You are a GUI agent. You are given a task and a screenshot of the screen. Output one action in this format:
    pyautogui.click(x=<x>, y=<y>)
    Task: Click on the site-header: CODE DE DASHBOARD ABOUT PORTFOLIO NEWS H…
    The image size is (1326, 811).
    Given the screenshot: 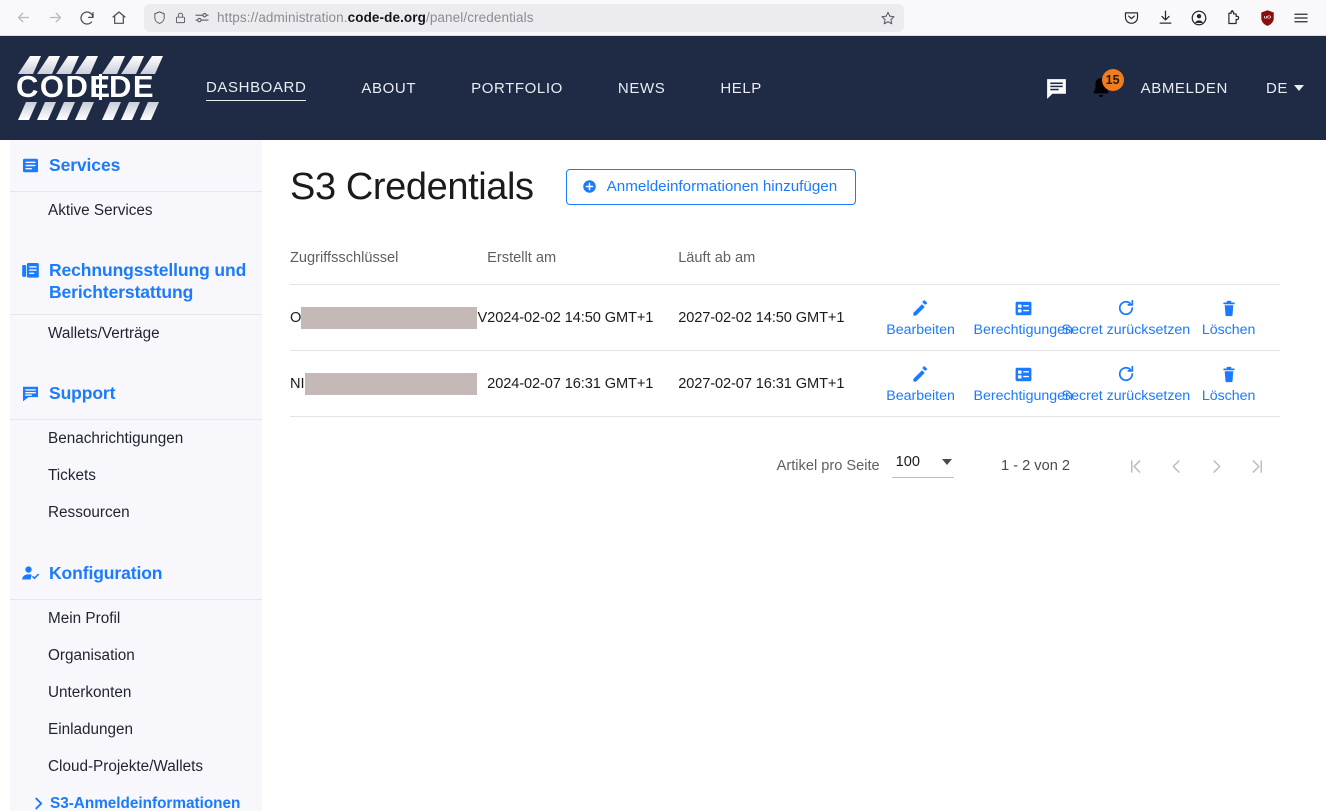 What is the action you would take?
    pyautogui.click(x=663, y=88)
    